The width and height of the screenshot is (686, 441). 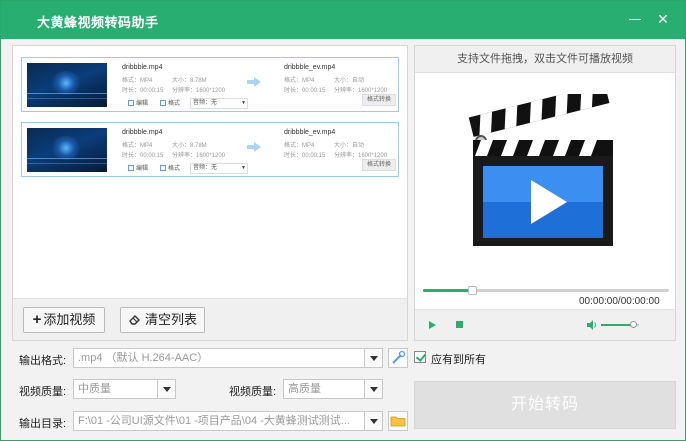 I want to click on minimize-icon, so click(x=635, y=19).